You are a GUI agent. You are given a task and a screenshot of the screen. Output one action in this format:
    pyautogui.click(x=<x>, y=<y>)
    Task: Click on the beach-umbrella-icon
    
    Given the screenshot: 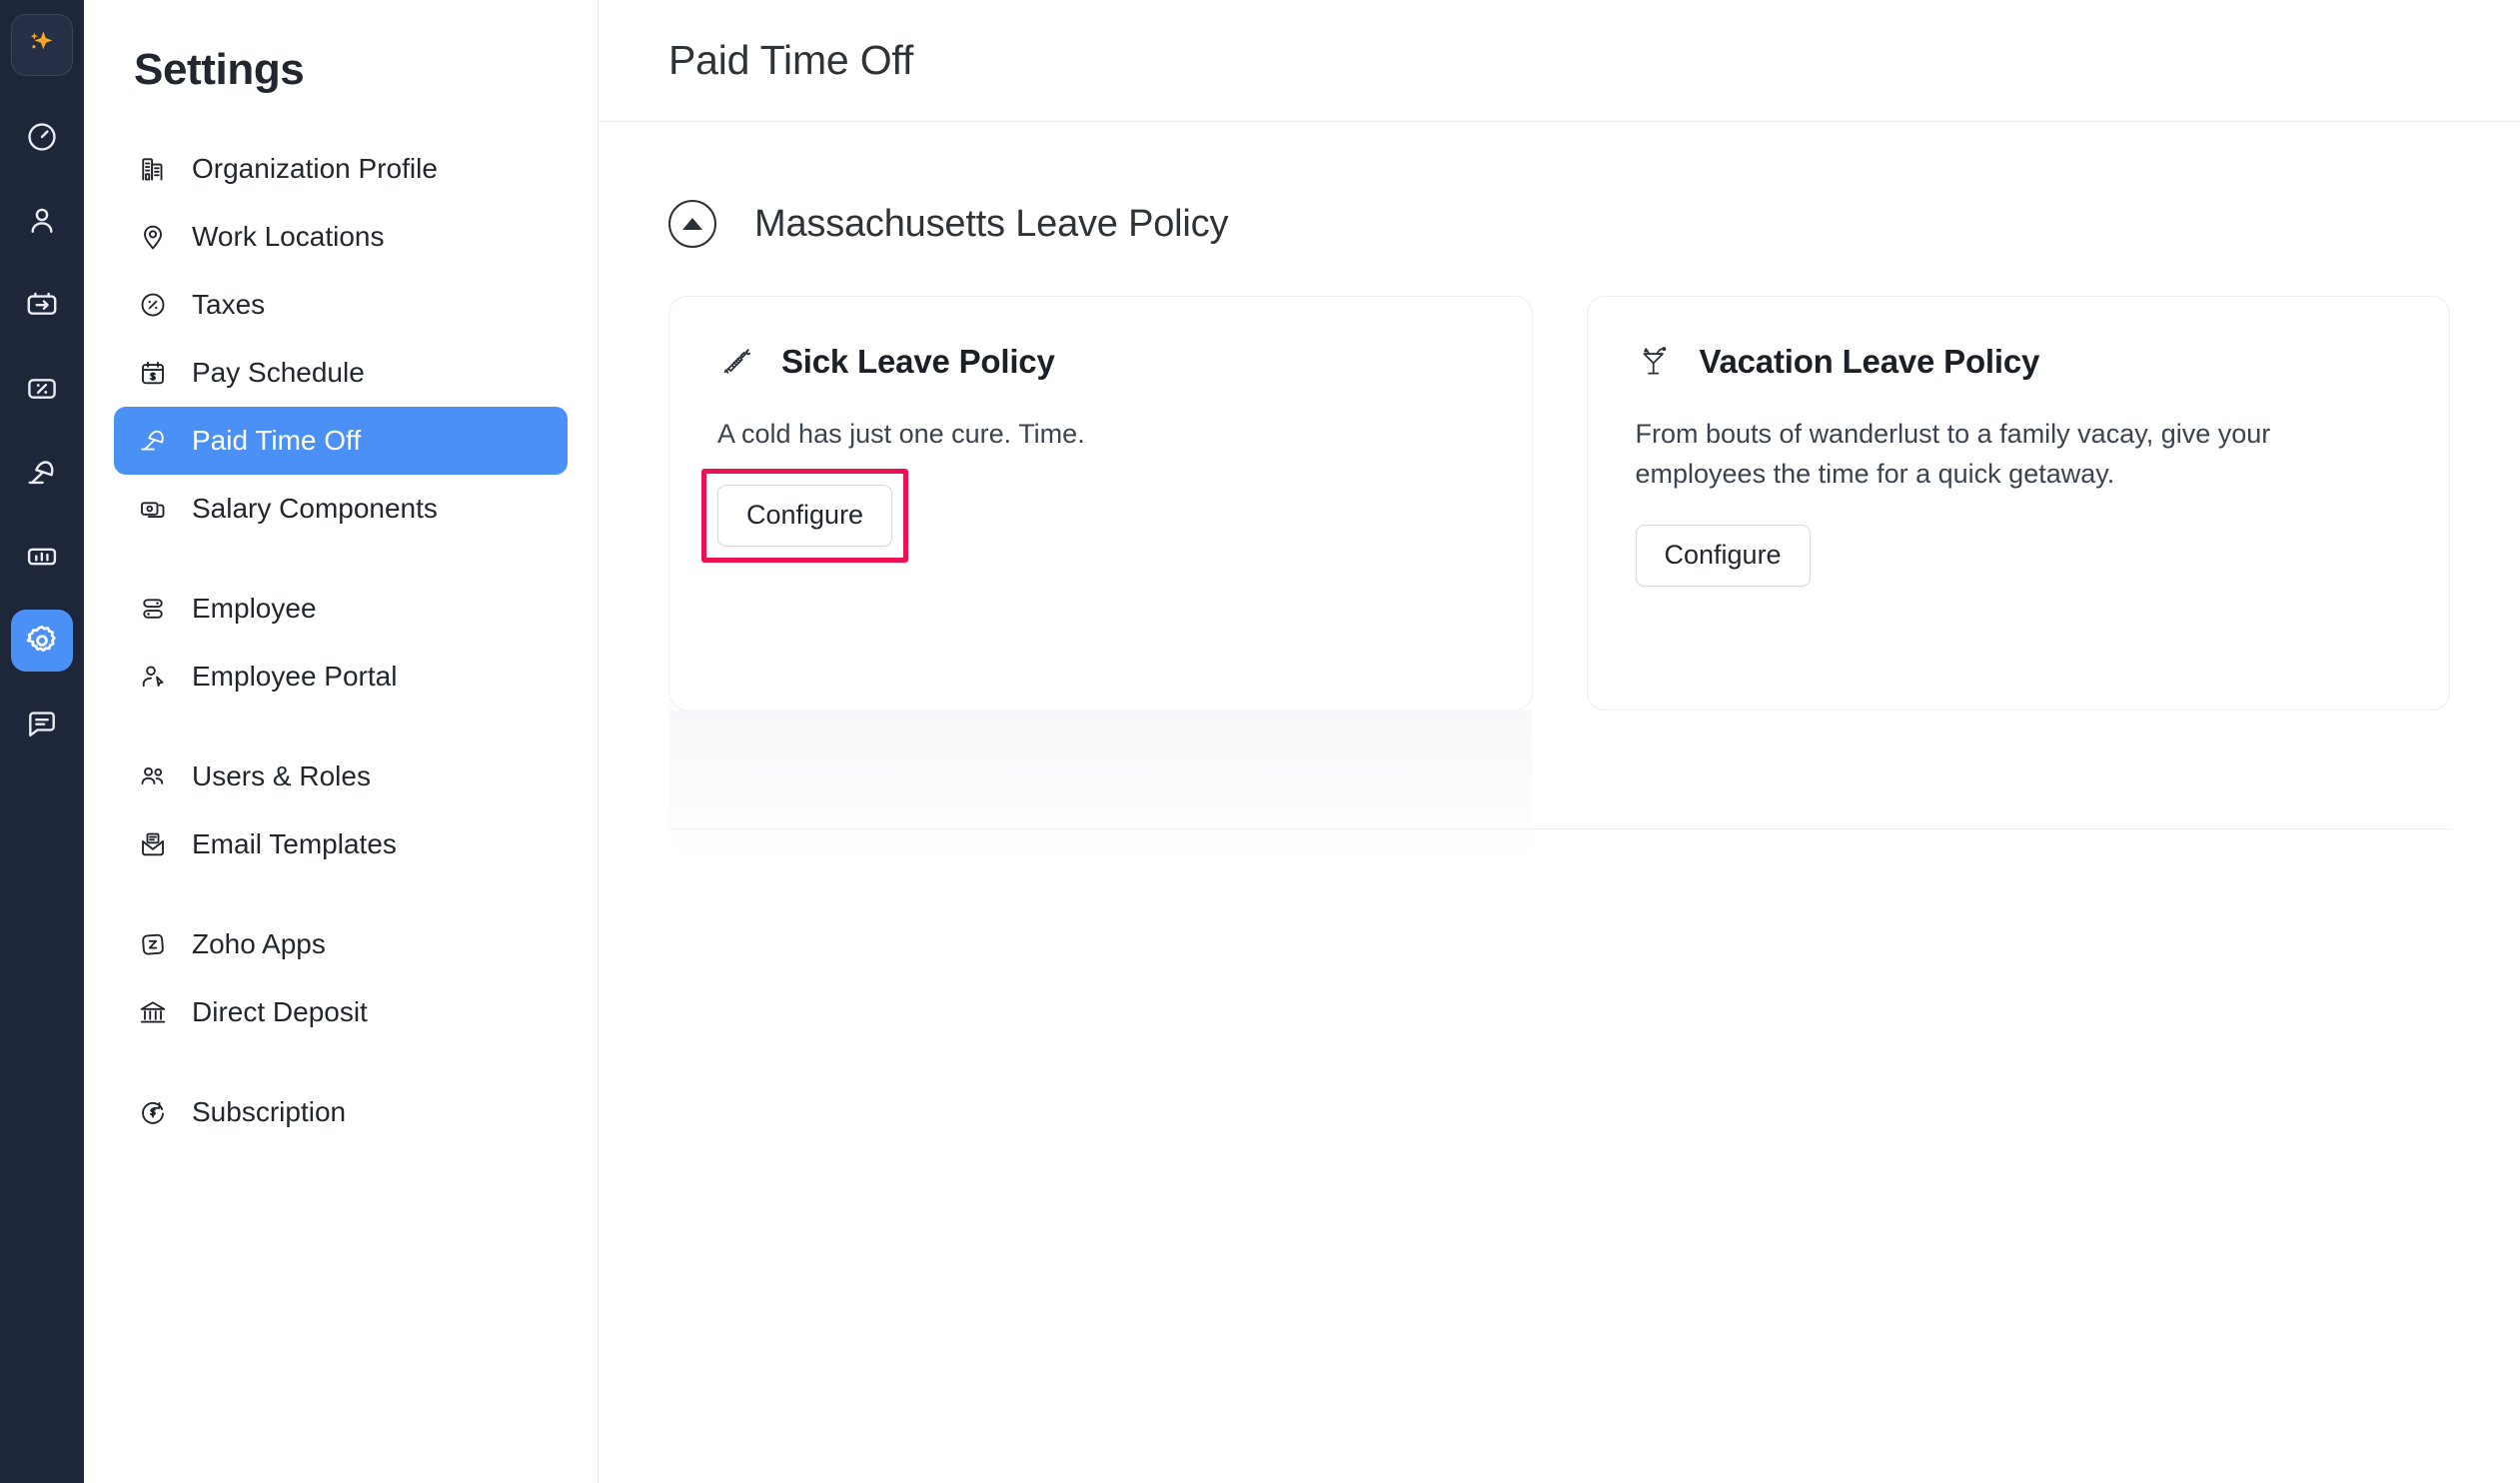 What is the action you would take?
    pyautogui.click(x=153, y=441)
    